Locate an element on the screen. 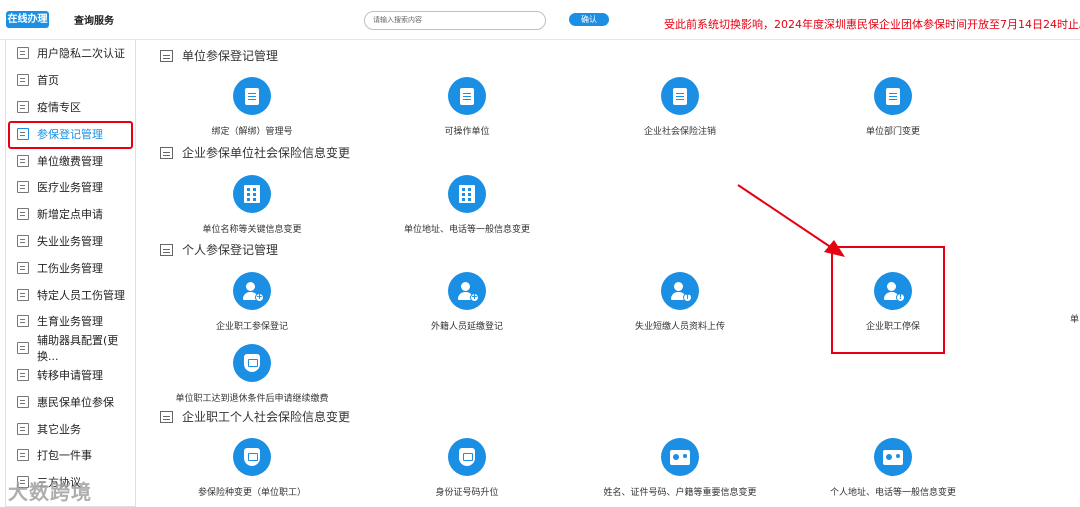 The image size is (1080, 507). watermark: 大数跨境 is located at coordinates (50, 492).